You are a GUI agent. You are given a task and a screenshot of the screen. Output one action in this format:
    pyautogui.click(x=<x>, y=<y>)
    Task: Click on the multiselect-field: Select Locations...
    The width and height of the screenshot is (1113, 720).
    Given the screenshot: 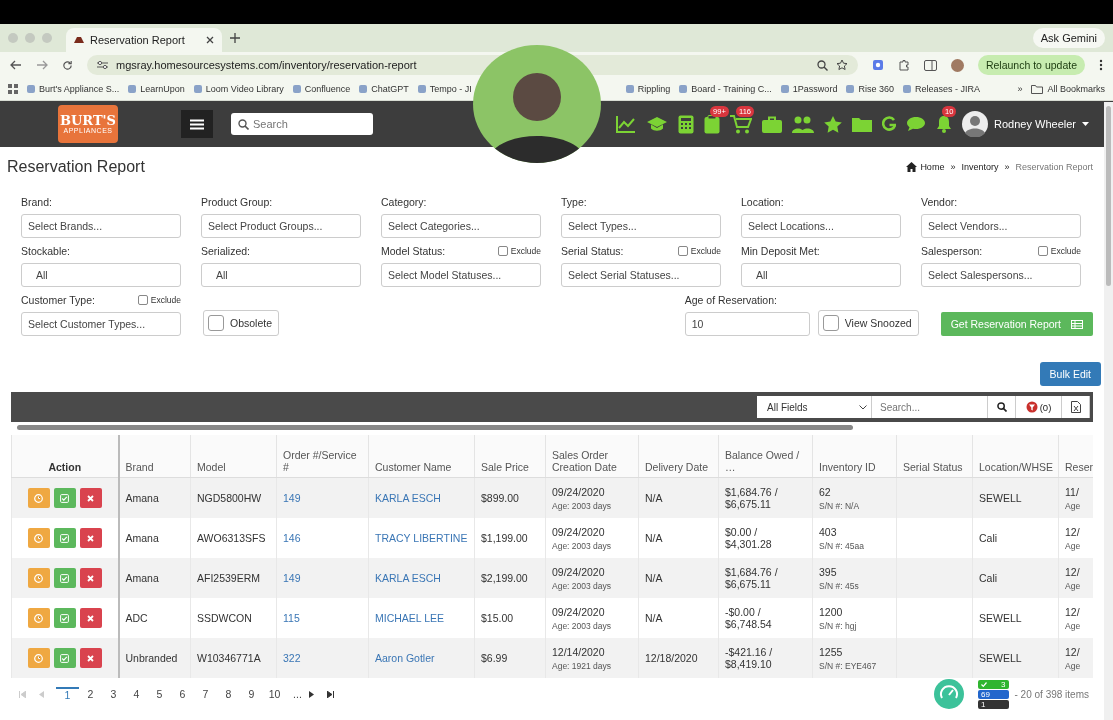 What is the action you would take?
    pyautogui.click(x=821, y=226)
    